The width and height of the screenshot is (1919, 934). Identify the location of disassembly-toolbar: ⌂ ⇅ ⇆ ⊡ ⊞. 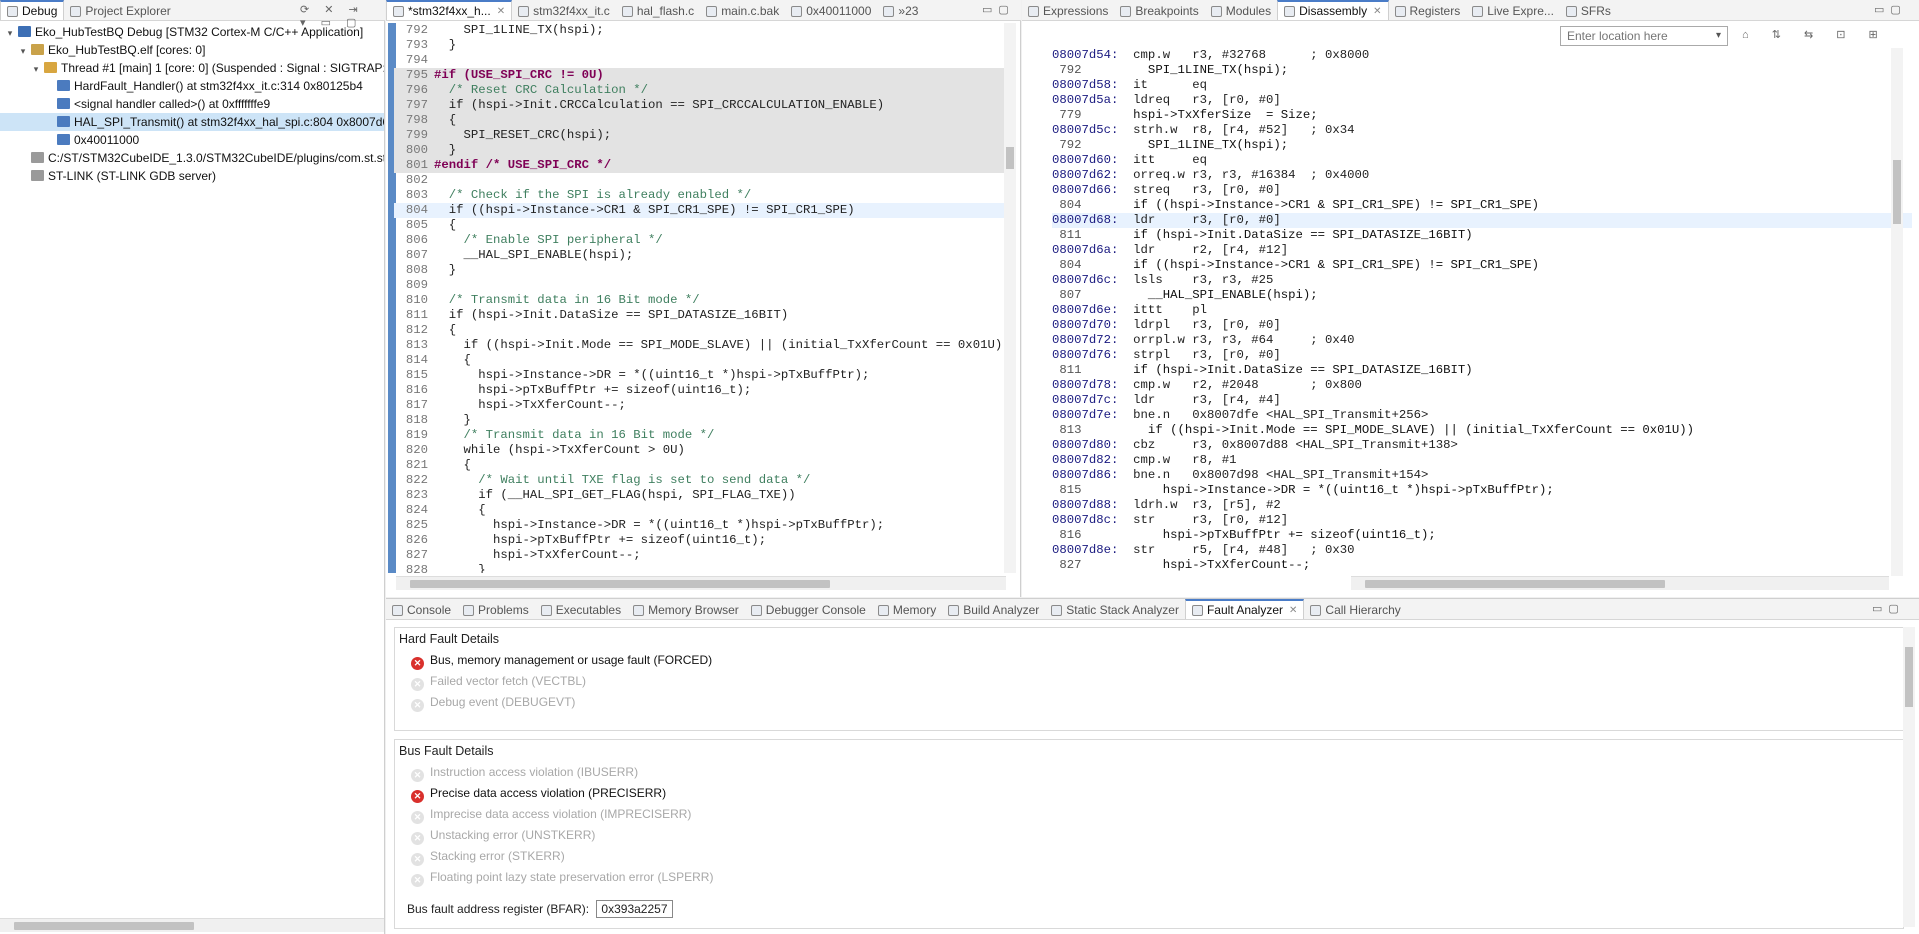
(1815, 34).